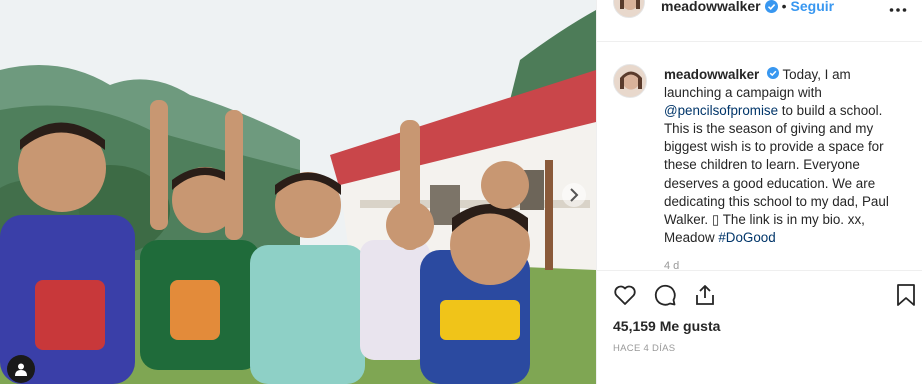 The width and height of the screenshot is (922, 384). I want to click on chevron-right-icon, so click(574, 195).